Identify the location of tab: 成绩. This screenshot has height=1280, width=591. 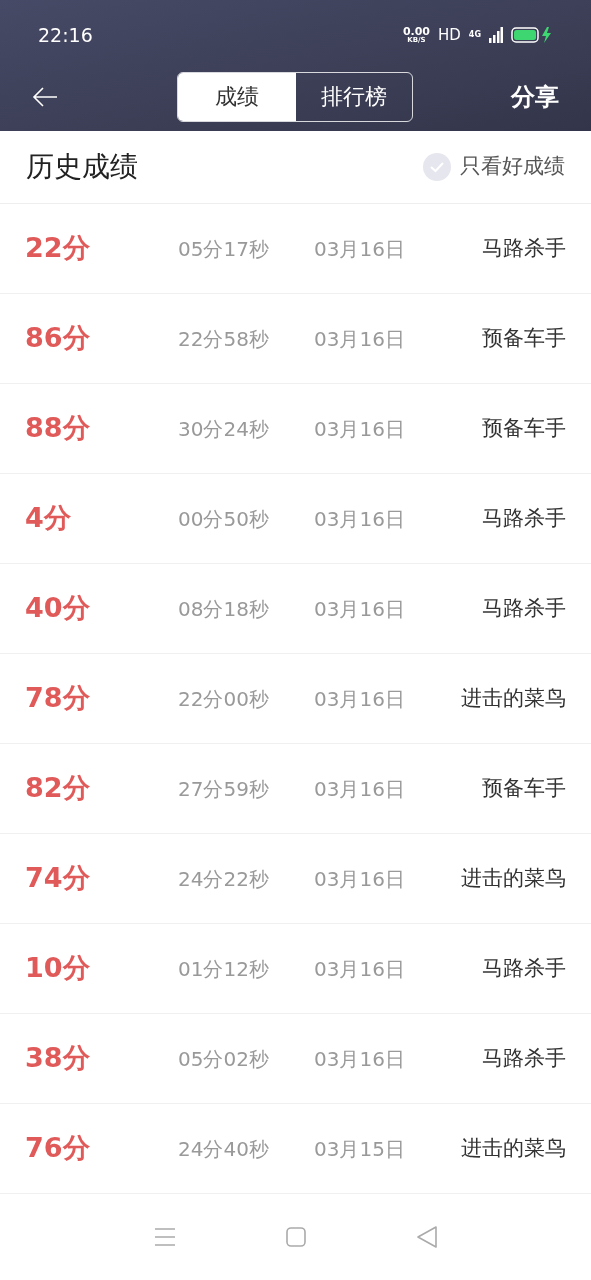
(237, 96).